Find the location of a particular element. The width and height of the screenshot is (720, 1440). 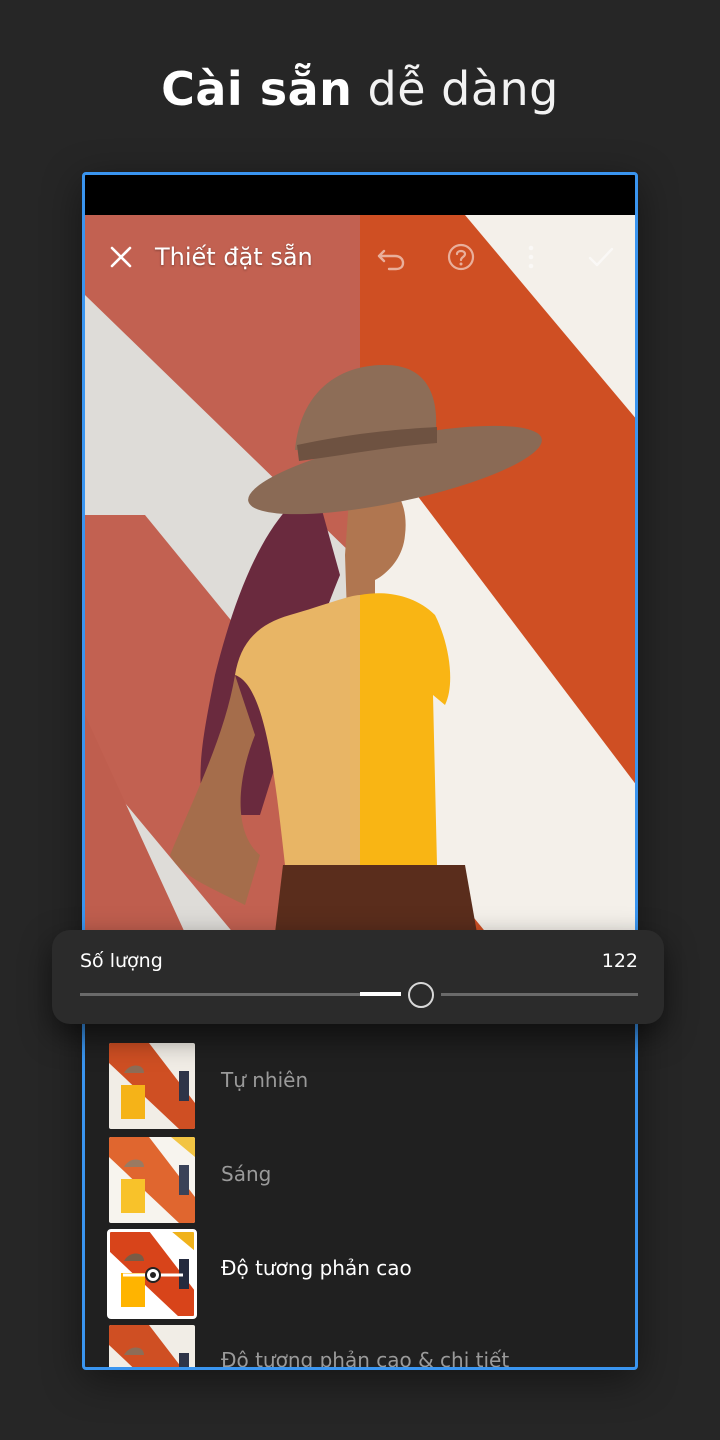

confirm-button is located at coordinates (601, 257).